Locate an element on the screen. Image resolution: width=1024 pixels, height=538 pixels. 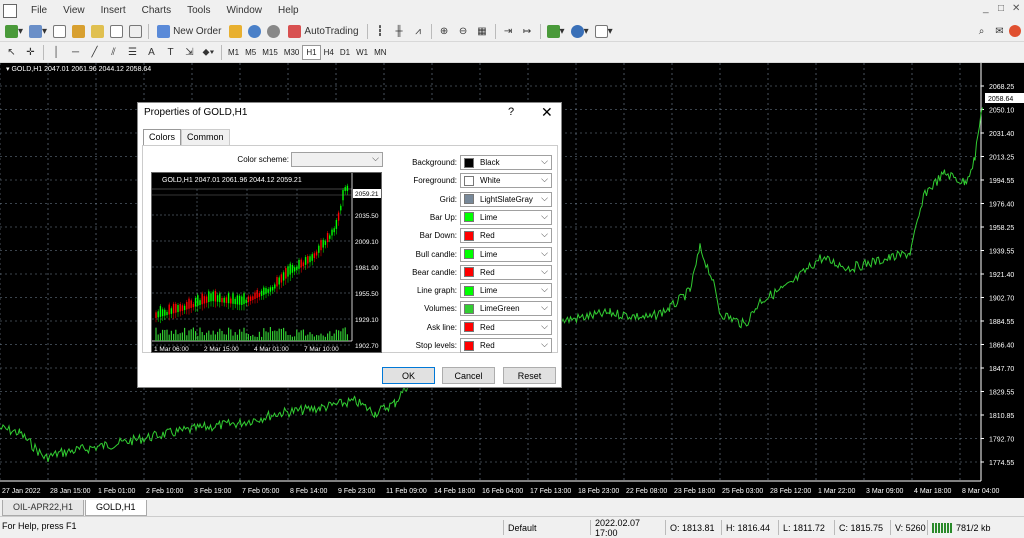
connection-bars-icon is located at coordinates (942, 527).